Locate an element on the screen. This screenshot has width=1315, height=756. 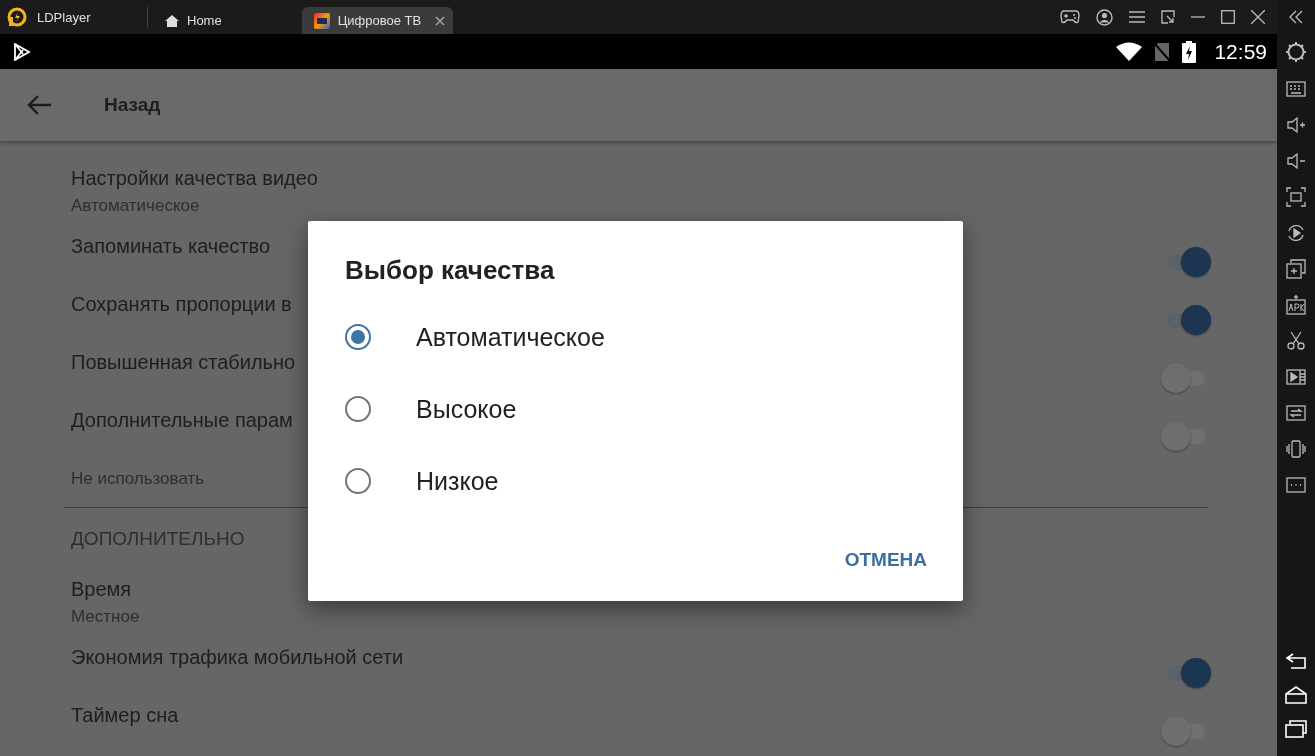
app-name: LDPlayer is located at coordinates (64, 17).